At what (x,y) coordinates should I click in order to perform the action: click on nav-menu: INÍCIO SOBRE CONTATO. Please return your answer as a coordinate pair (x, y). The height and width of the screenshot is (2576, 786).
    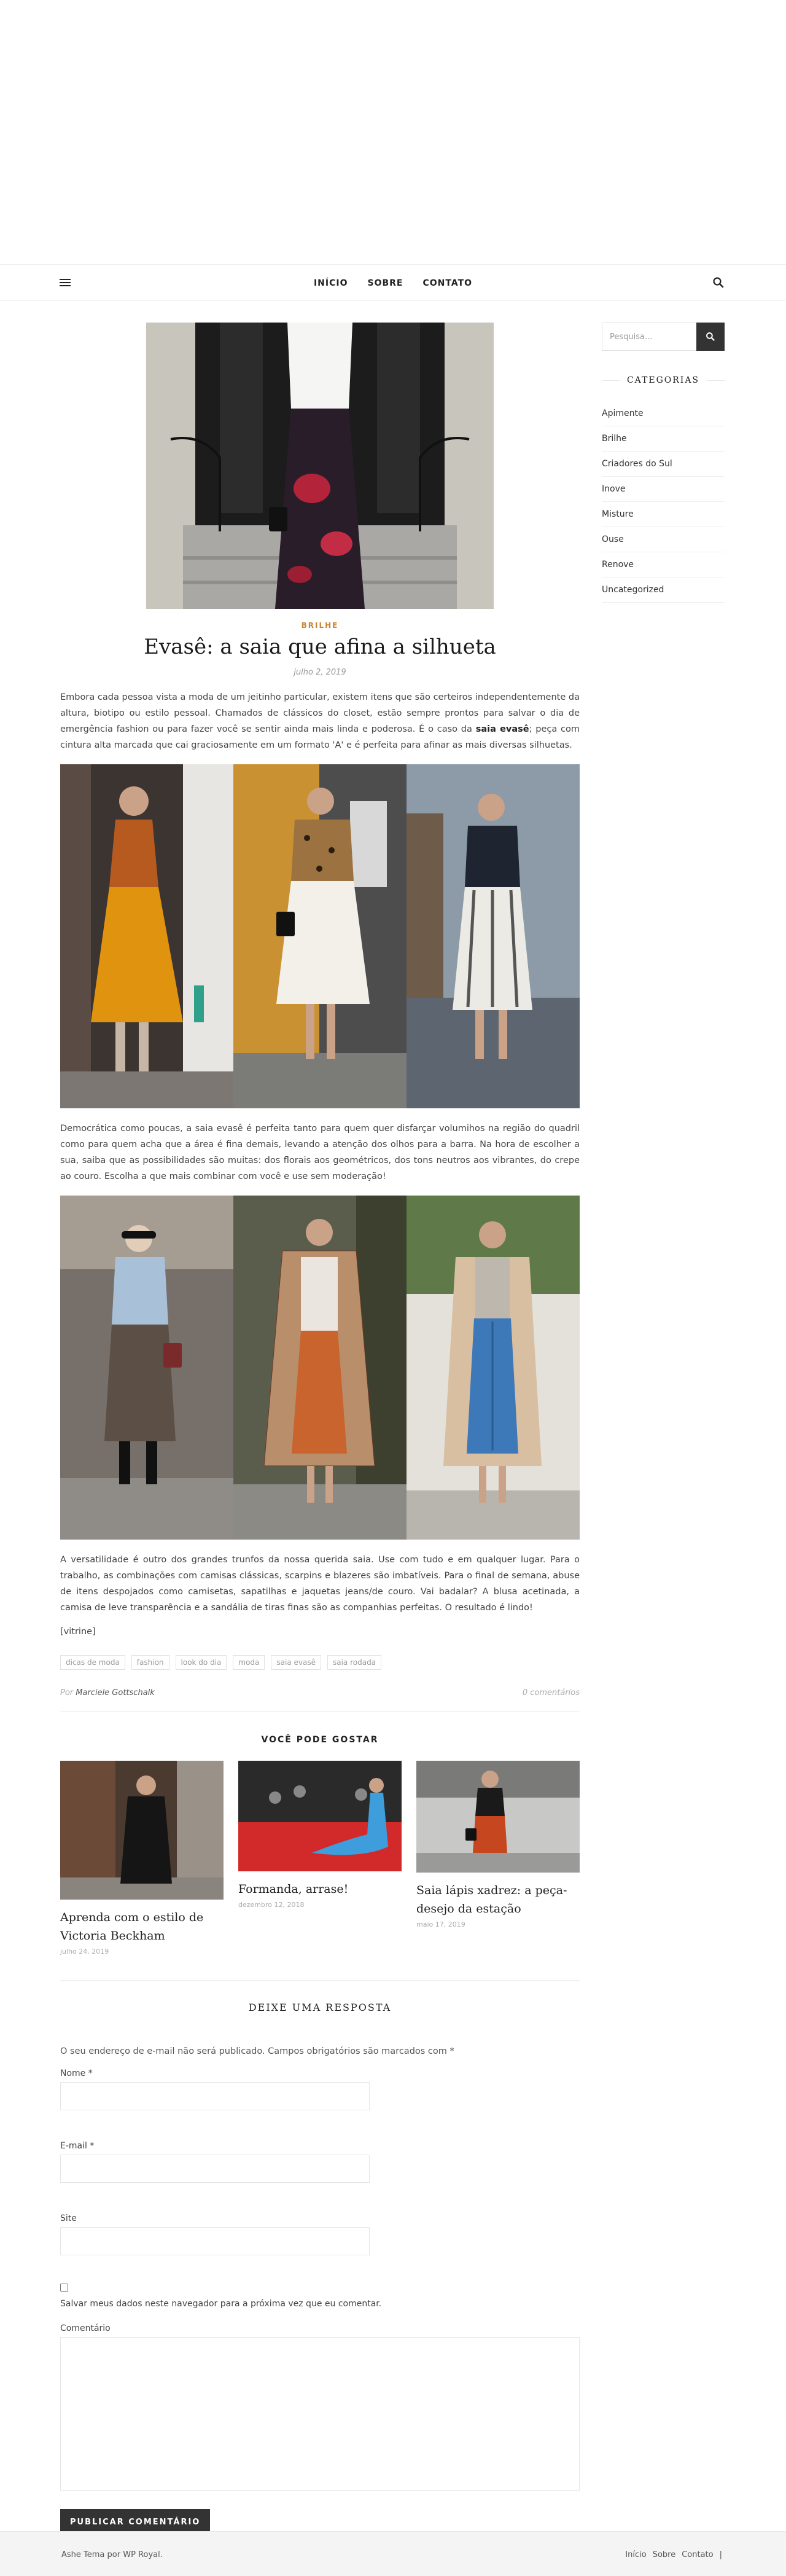
    Looking at the image, I should click on (393, 283).